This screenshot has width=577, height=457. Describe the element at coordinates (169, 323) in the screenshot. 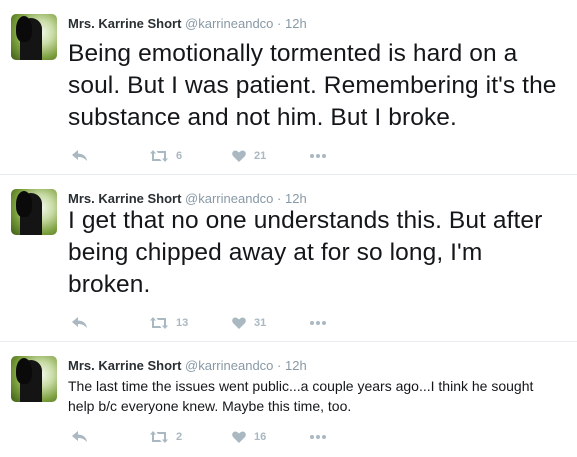

I see `retweet-button: 13` at that location.